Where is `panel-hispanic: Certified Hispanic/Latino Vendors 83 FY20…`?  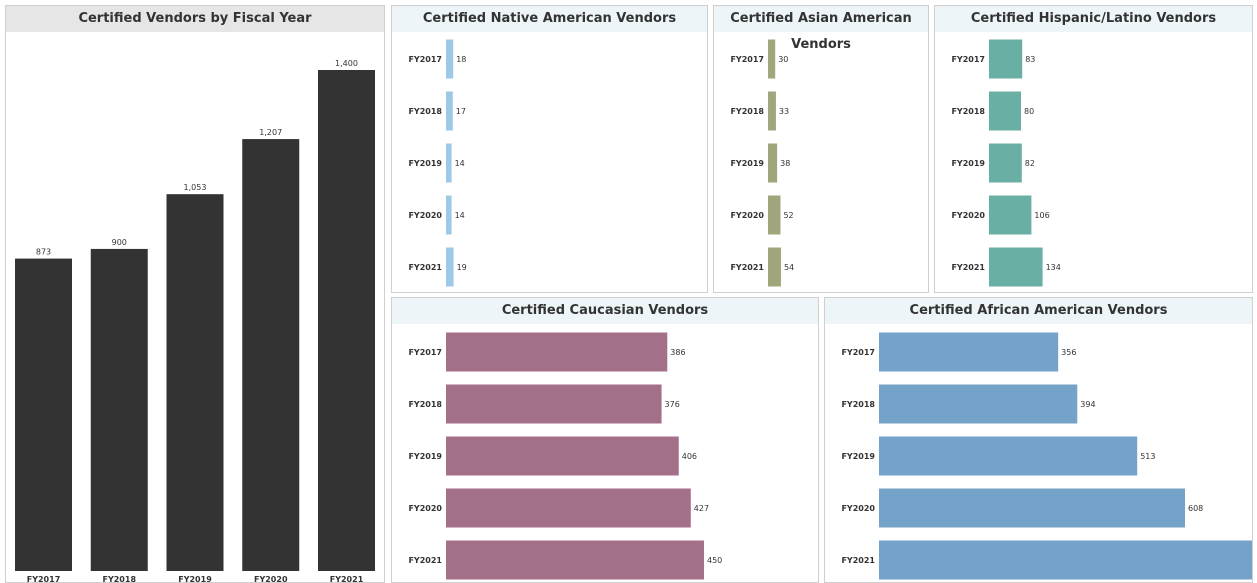 panel-hispanic: Certified Hispanic/Latino Vendors 83 FY20… is located at coordinates (1093, 149).